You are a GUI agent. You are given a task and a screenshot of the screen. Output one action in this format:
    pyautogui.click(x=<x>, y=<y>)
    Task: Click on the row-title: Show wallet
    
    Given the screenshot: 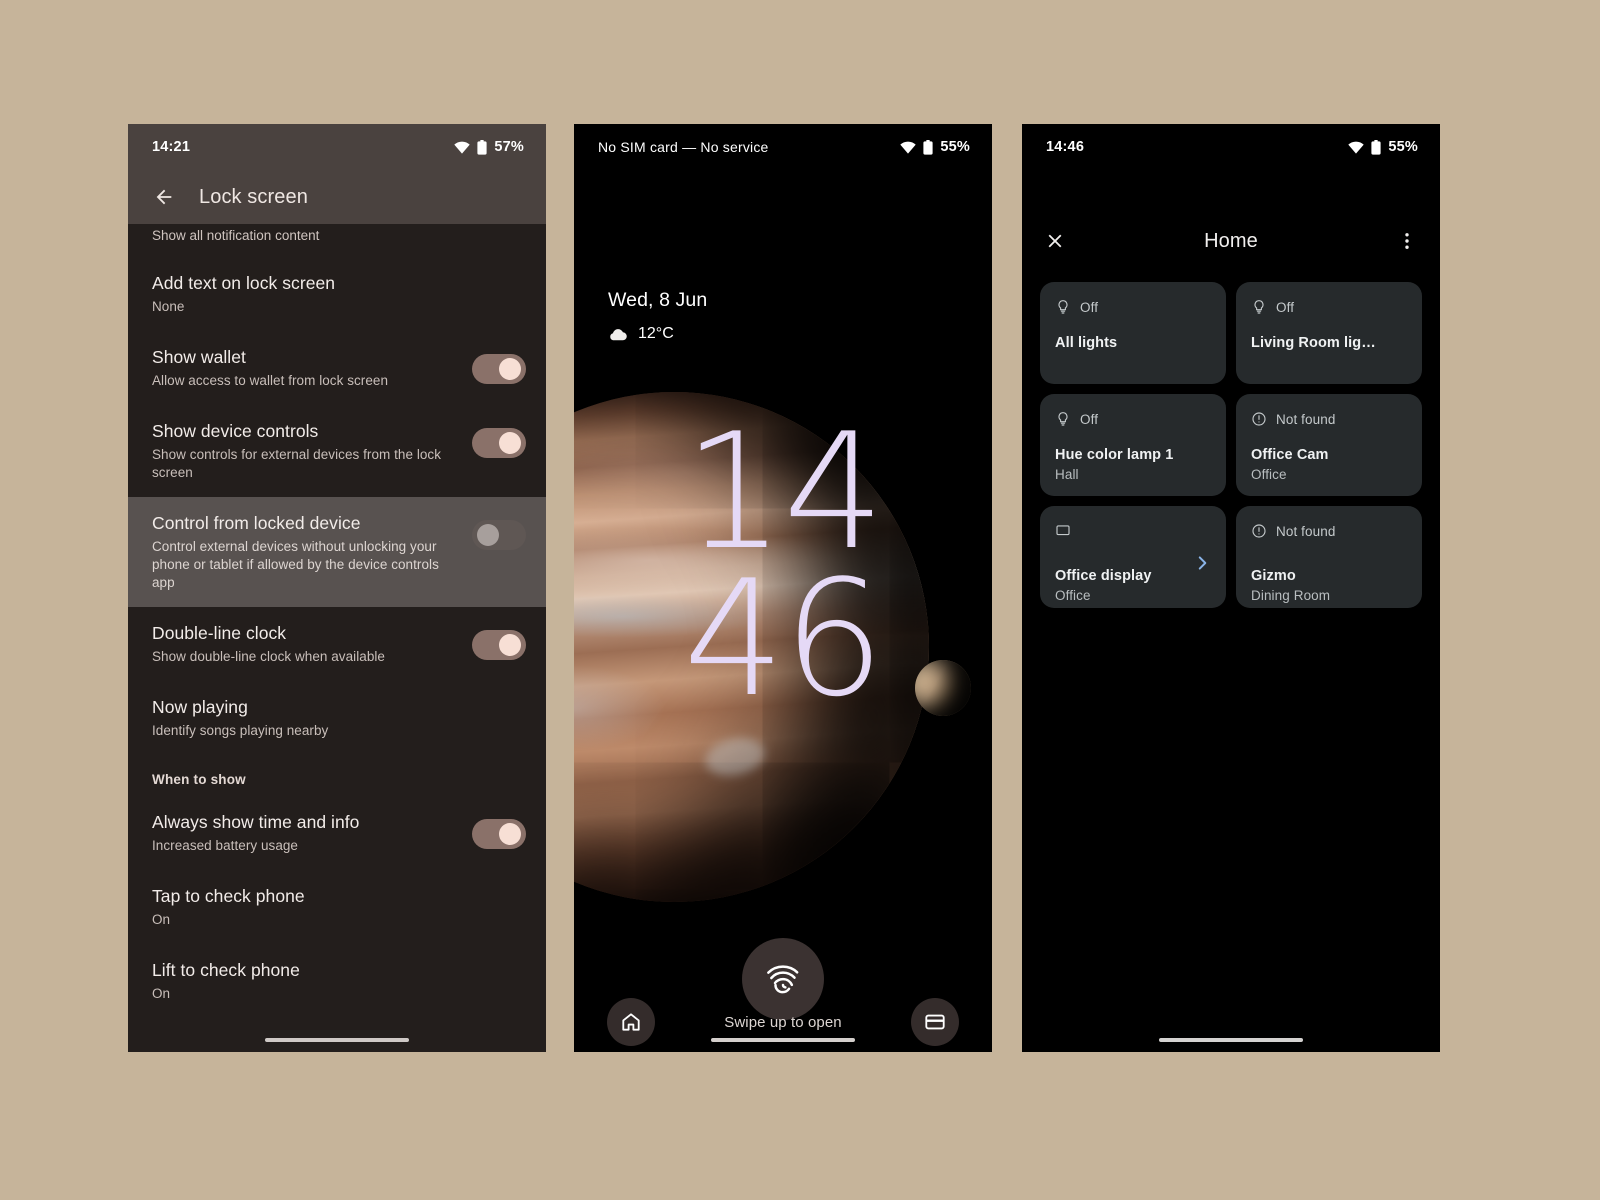 What is the action you would take?
    pyautogui.click(x=199, y=357)
    